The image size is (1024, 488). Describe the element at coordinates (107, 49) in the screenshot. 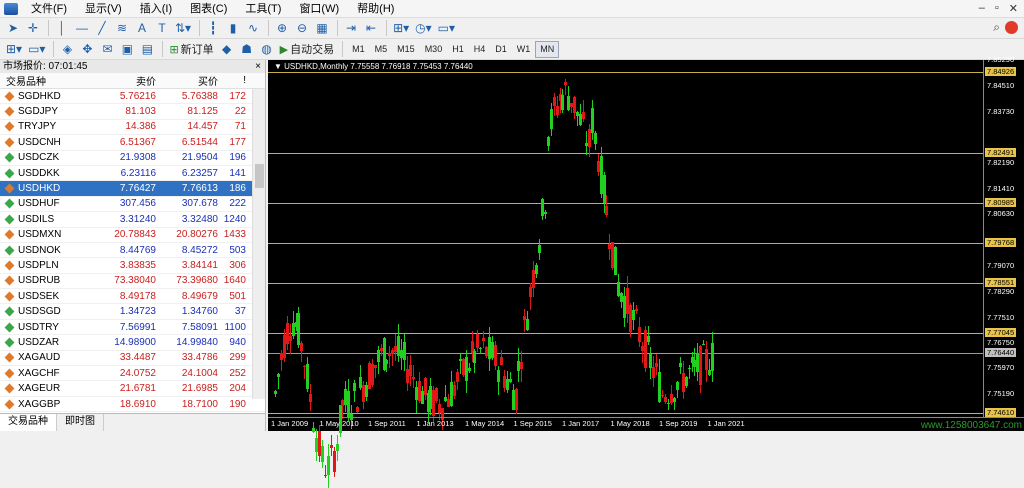

I see `navigator-icon: ✉` at that location.